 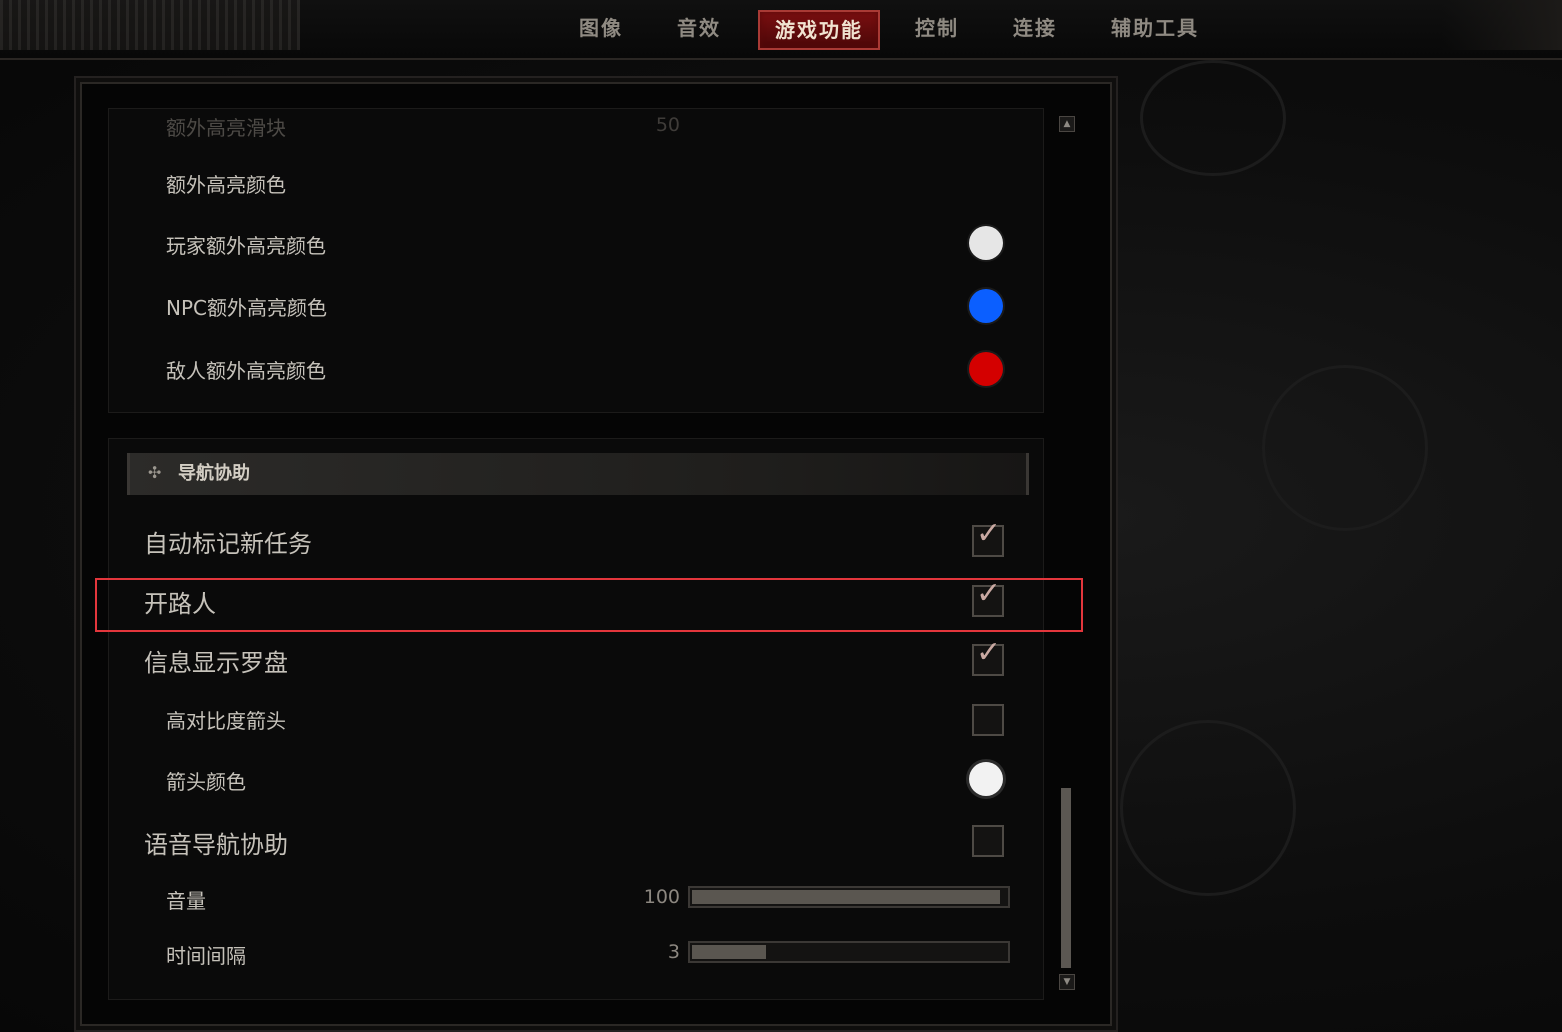 What do you see at coordinates (986, 243) in the screenshot?
I see `player-color-swatch` at bounding box center [986, 243].